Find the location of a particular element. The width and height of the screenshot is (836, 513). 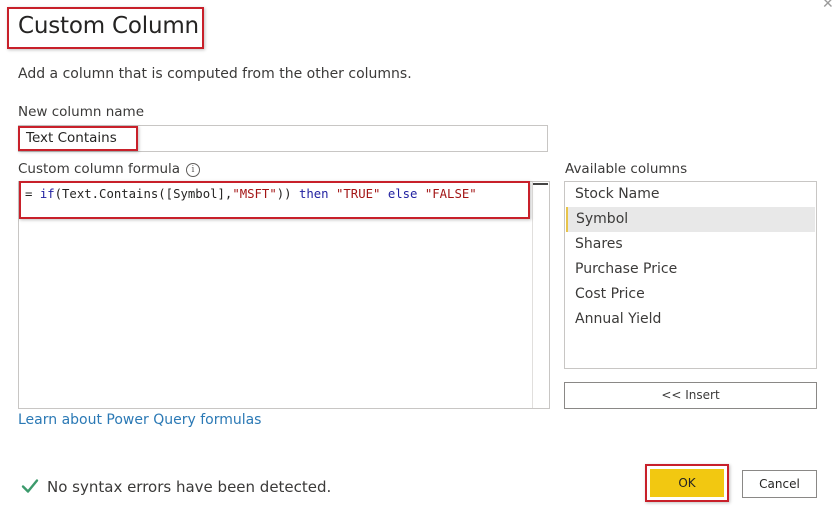

formula-token-str: "TRUE" is located at coordinates (358, 194).